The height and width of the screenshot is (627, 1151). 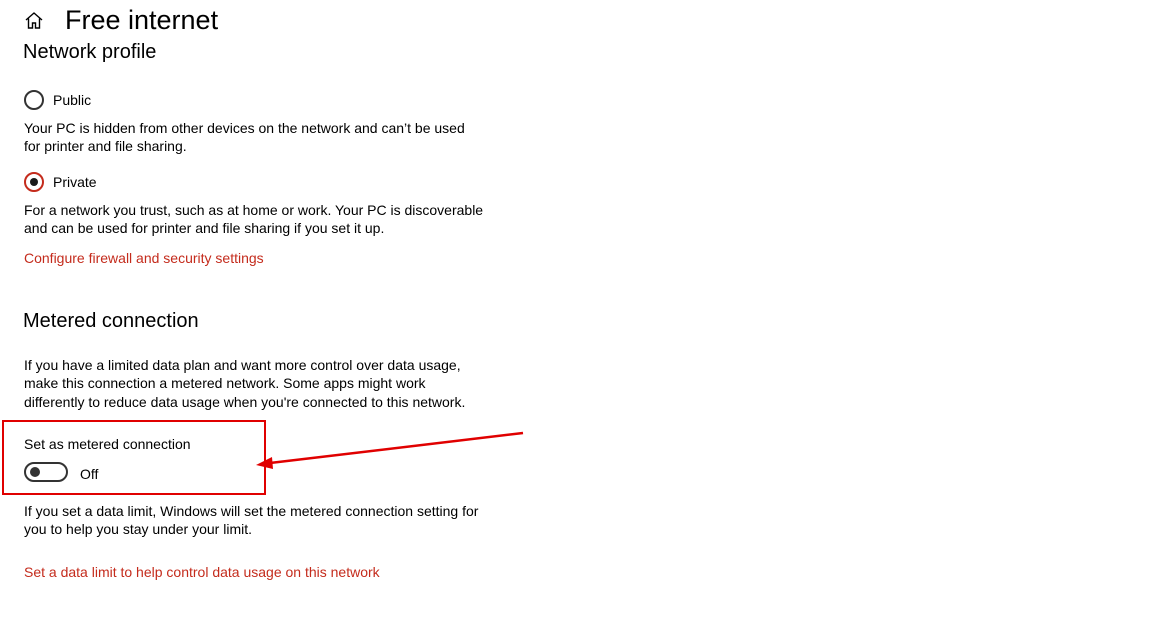 I want to click on home-icon, so click(x=34, y=21).